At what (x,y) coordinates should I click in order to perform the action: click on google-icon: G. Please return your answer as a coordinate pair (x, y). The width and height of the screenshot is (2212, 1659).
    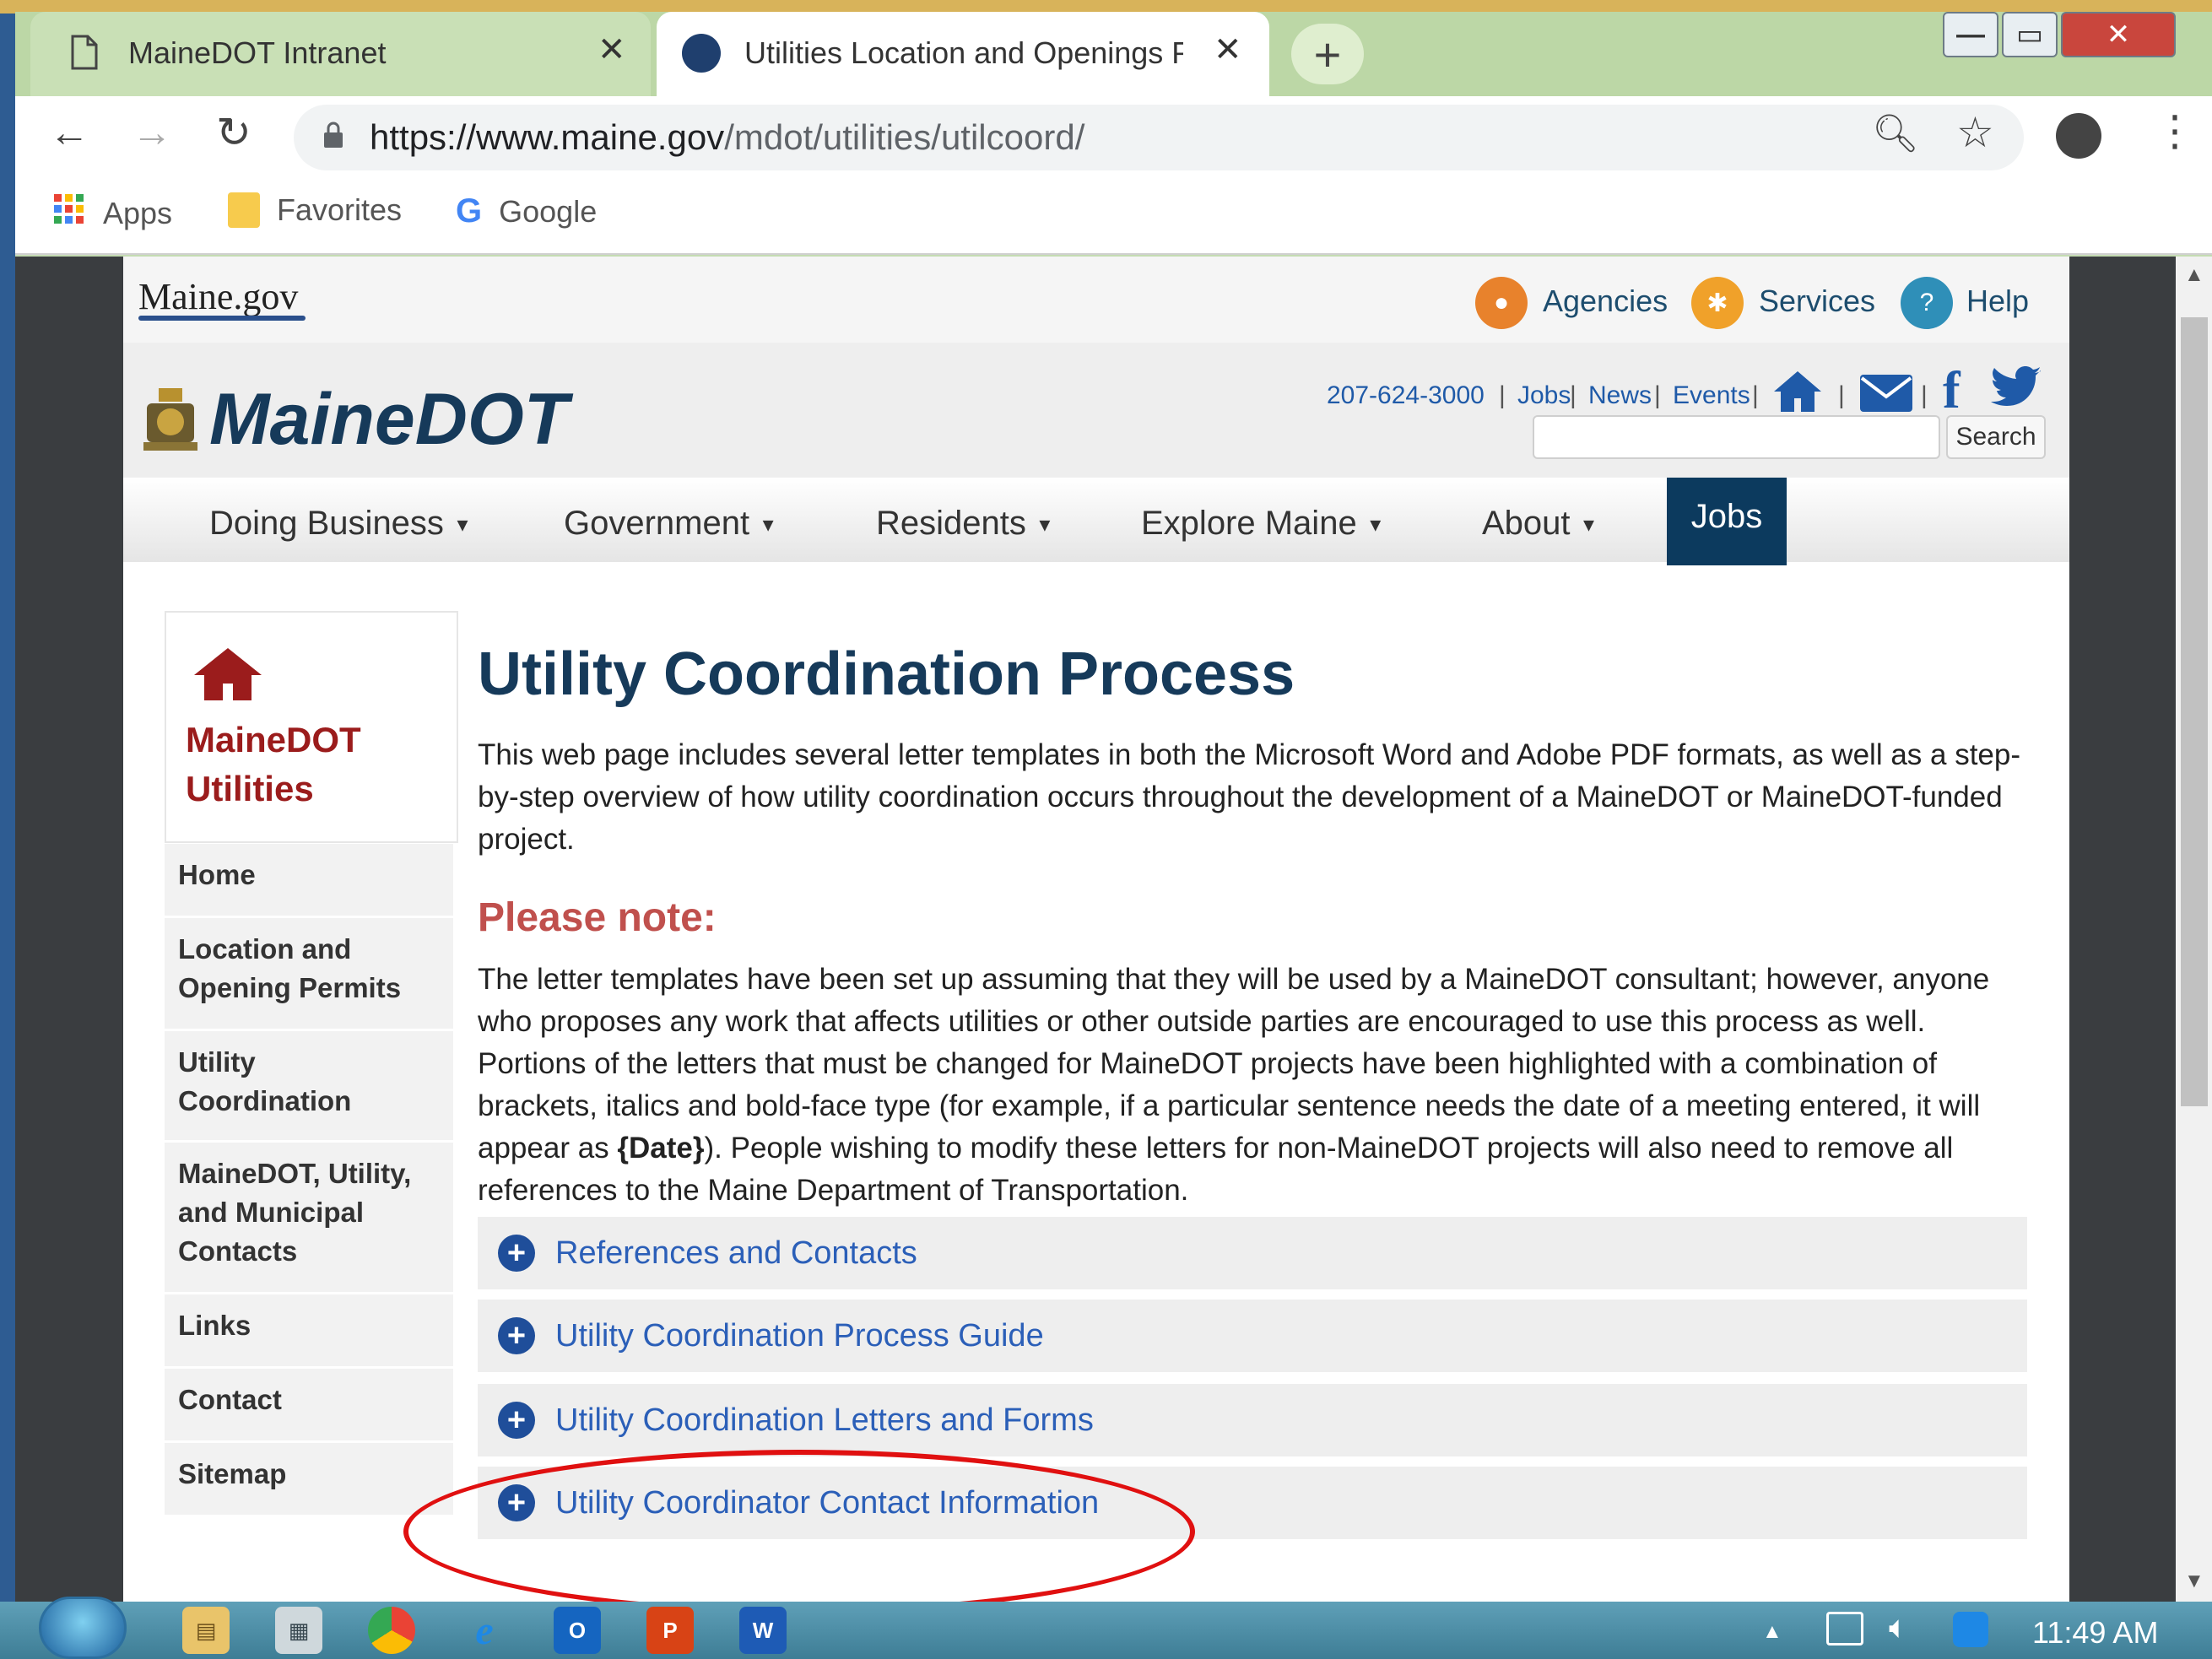
    Looking at the image, I should click on (469, 211).